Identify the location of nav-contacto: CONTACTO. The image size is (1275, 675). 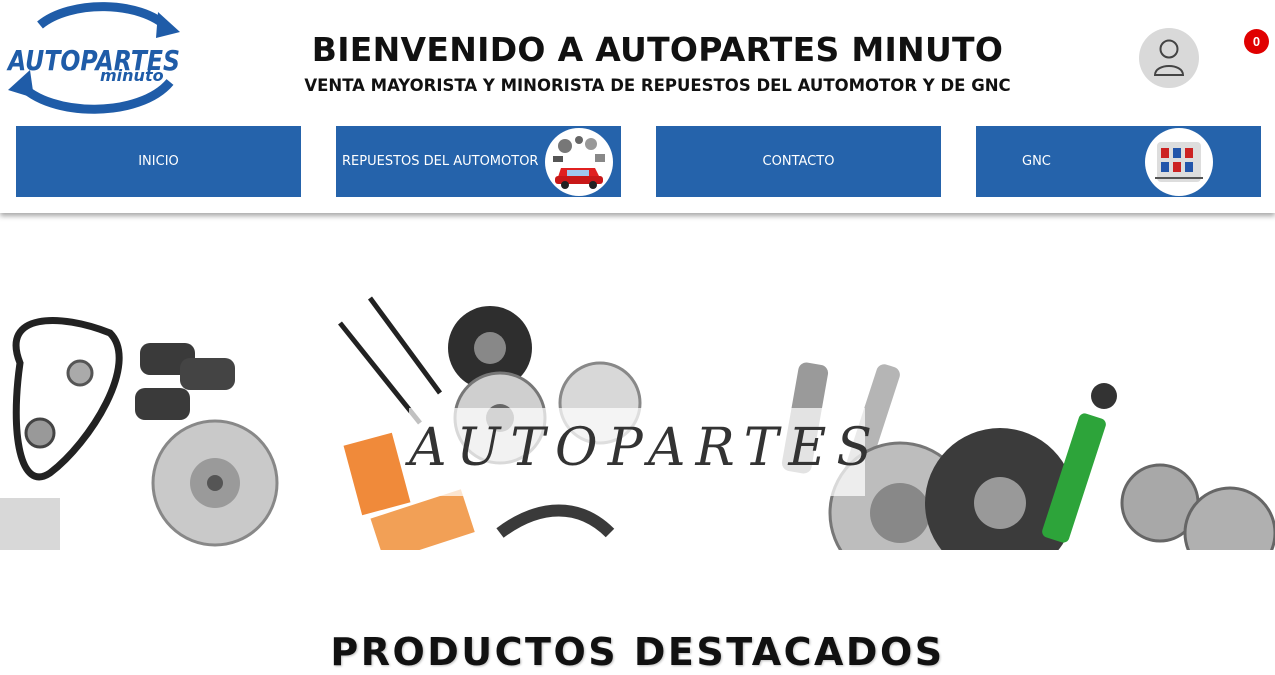
(798, 161).